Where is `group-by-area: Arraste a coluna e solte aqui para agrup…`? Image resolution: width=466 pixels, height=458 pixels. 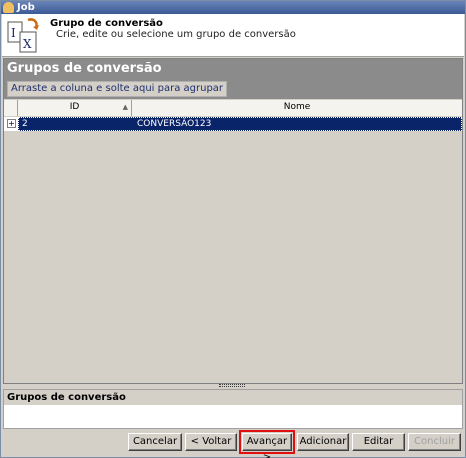
group-by-area: Arraste a coluna e solte aqui para agrup… is located at coordinates (233, 89).